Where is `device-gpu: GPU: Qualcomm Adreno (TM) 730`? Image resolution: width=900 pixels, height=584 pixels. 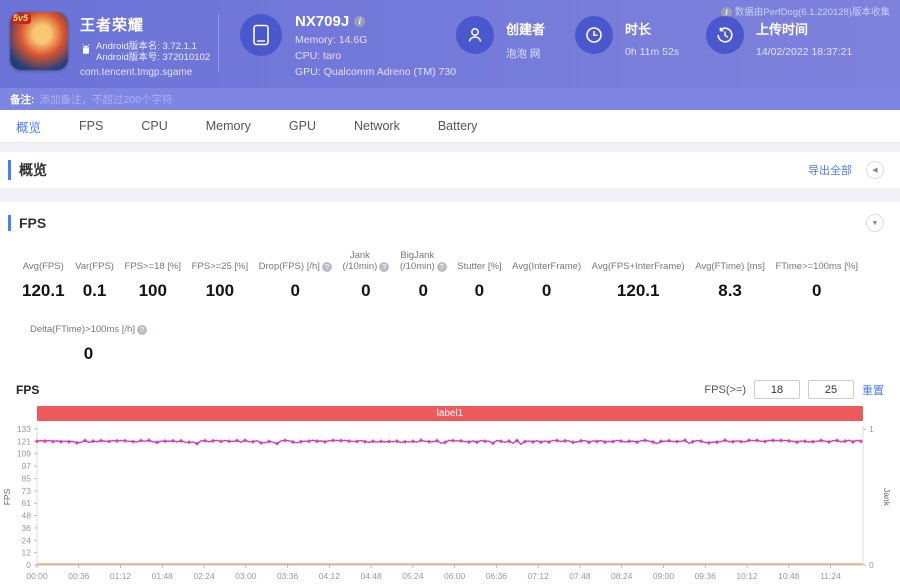 device-gpu: GPU: Qualcomm Adreno (TM) 730 is located at coordinates (376, 72).